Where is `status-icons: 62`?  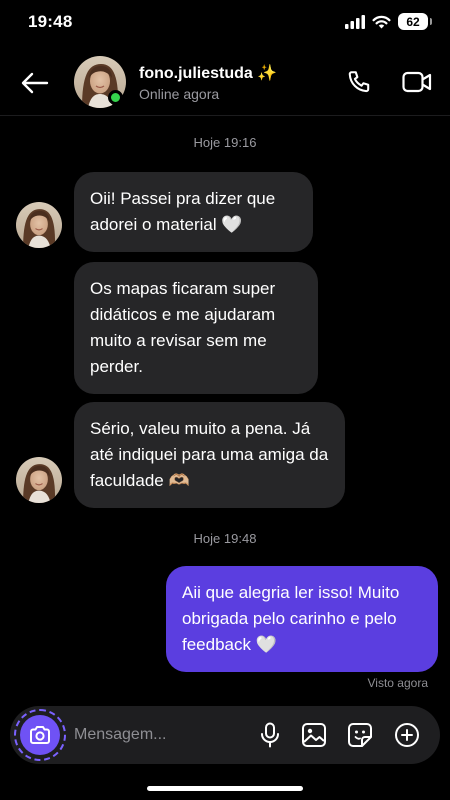
status-icons: 62 is located at coordinates (388, 21).